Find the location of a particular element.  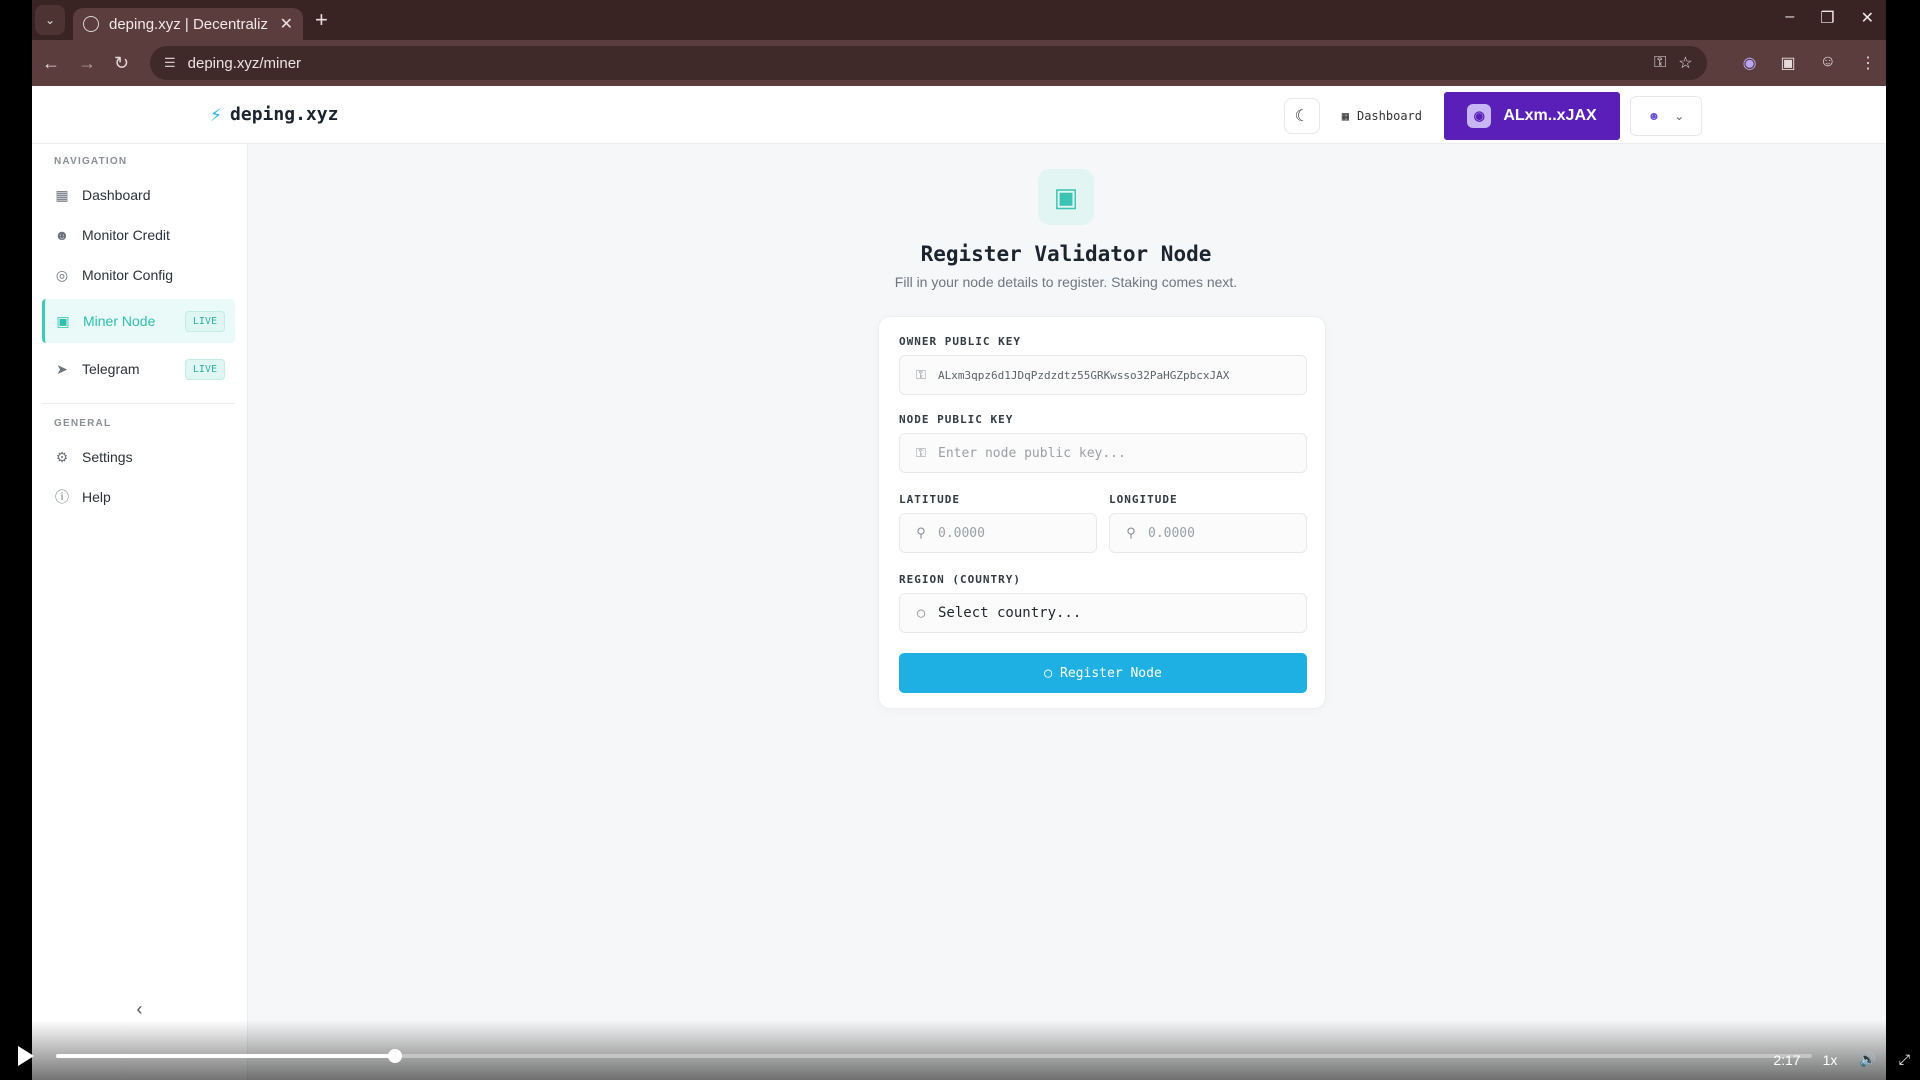

key-icon: ⚿ is located at coordinates (921, 375).